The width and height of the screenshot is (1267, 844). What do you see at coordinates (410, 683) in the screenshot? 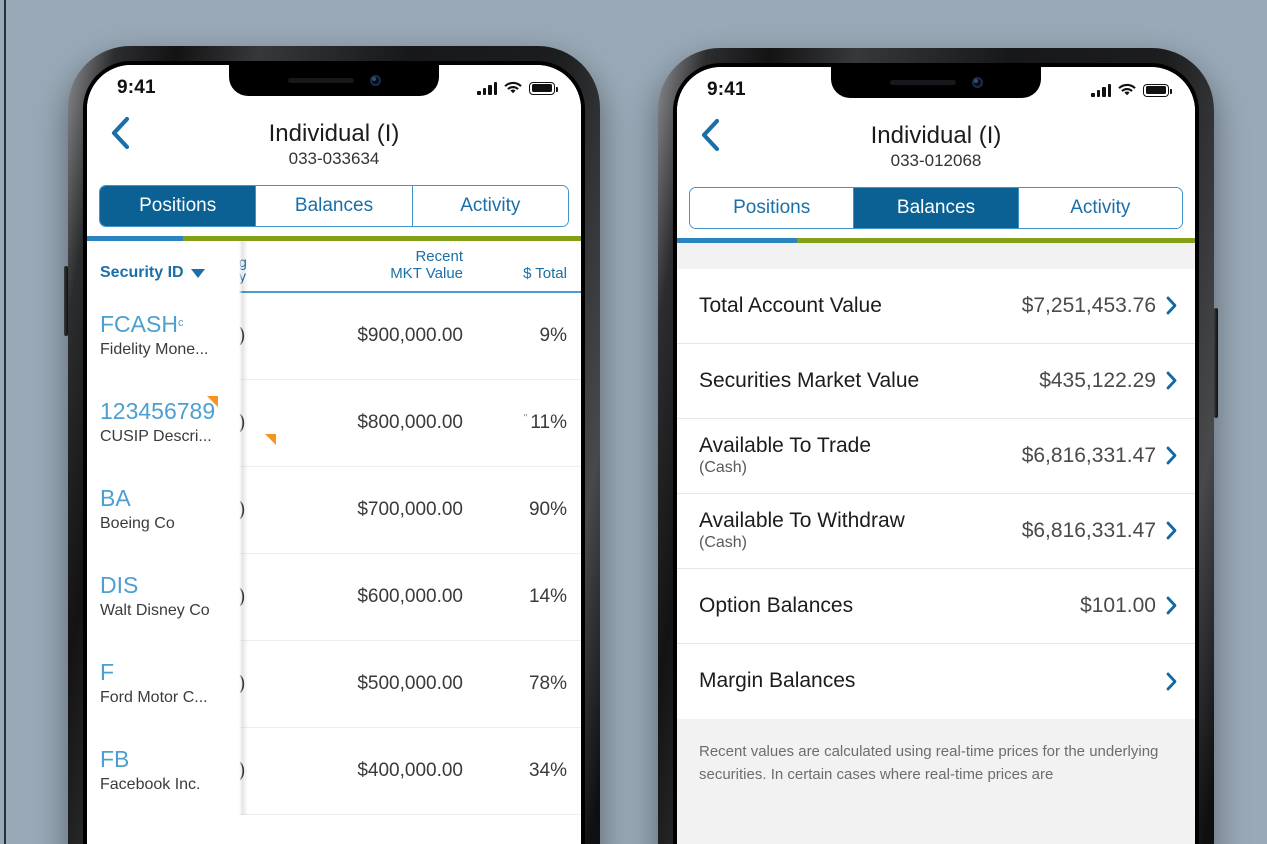
I see `row-recent-mkt-value: $500,000.00` at bounding box center [410, 683].